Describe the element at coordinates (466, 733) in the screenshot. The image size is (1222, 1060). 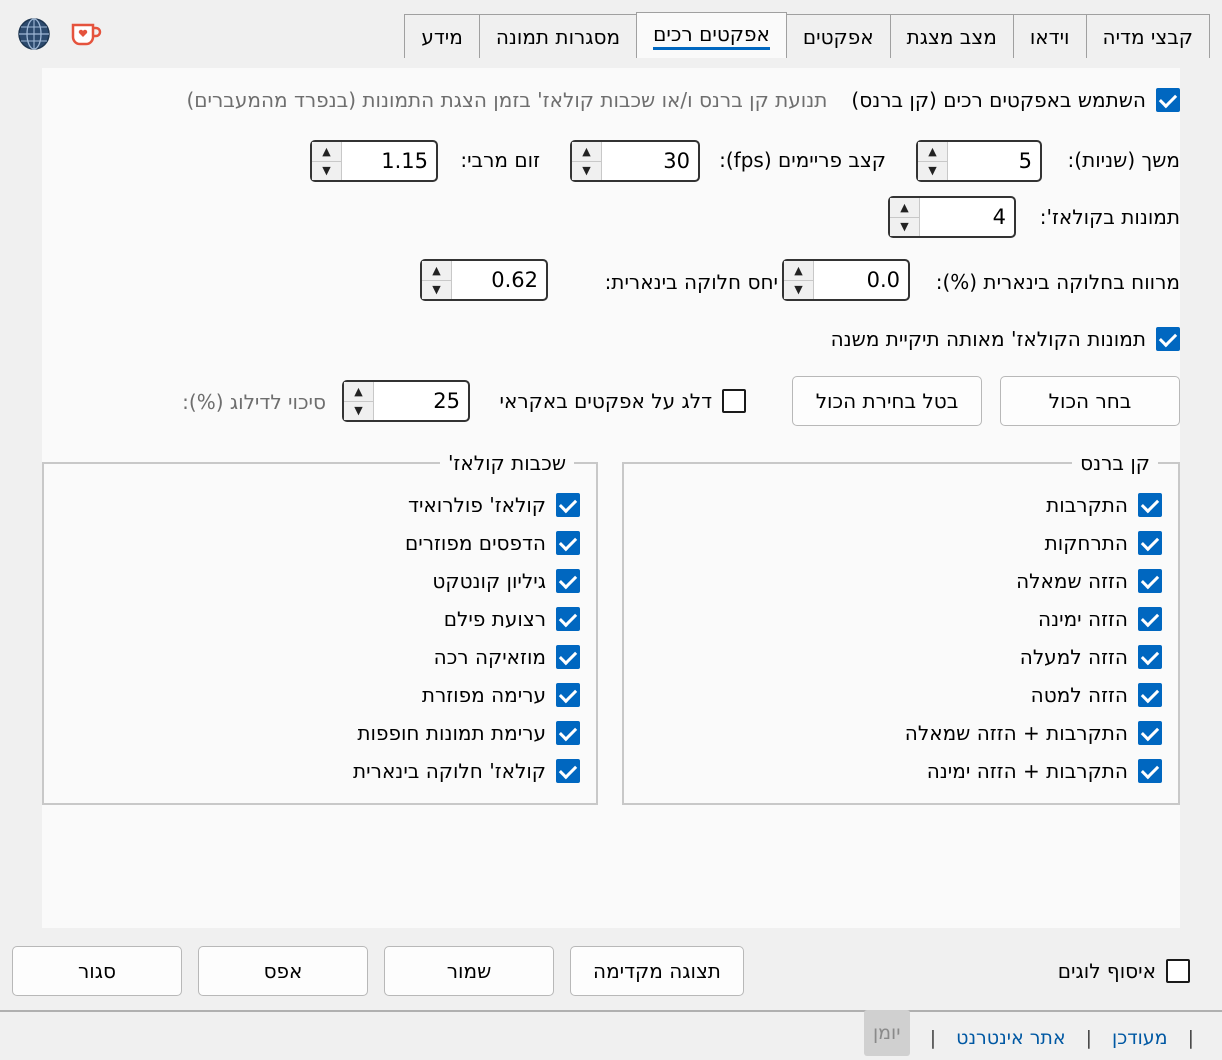
I see `collage-item-overlapping-stack: ערימת תמונות חופפות` at that location.